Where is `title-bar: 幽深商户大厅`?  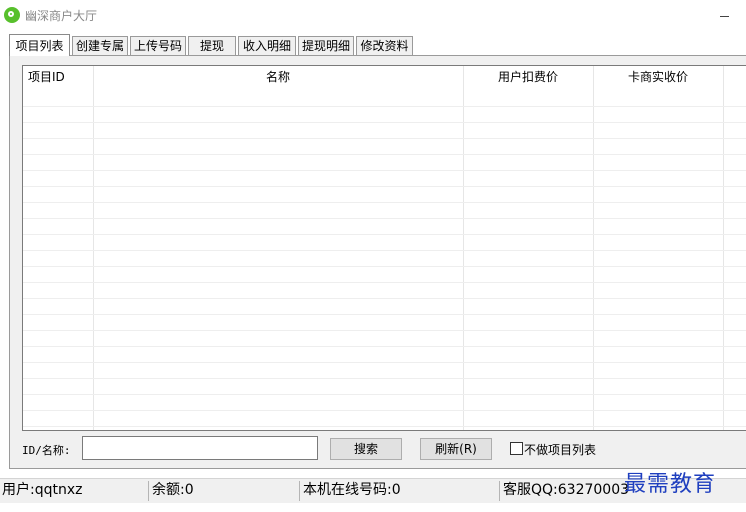
title-bar: 幽深商户大厅 is located at coordinates (373, 15).